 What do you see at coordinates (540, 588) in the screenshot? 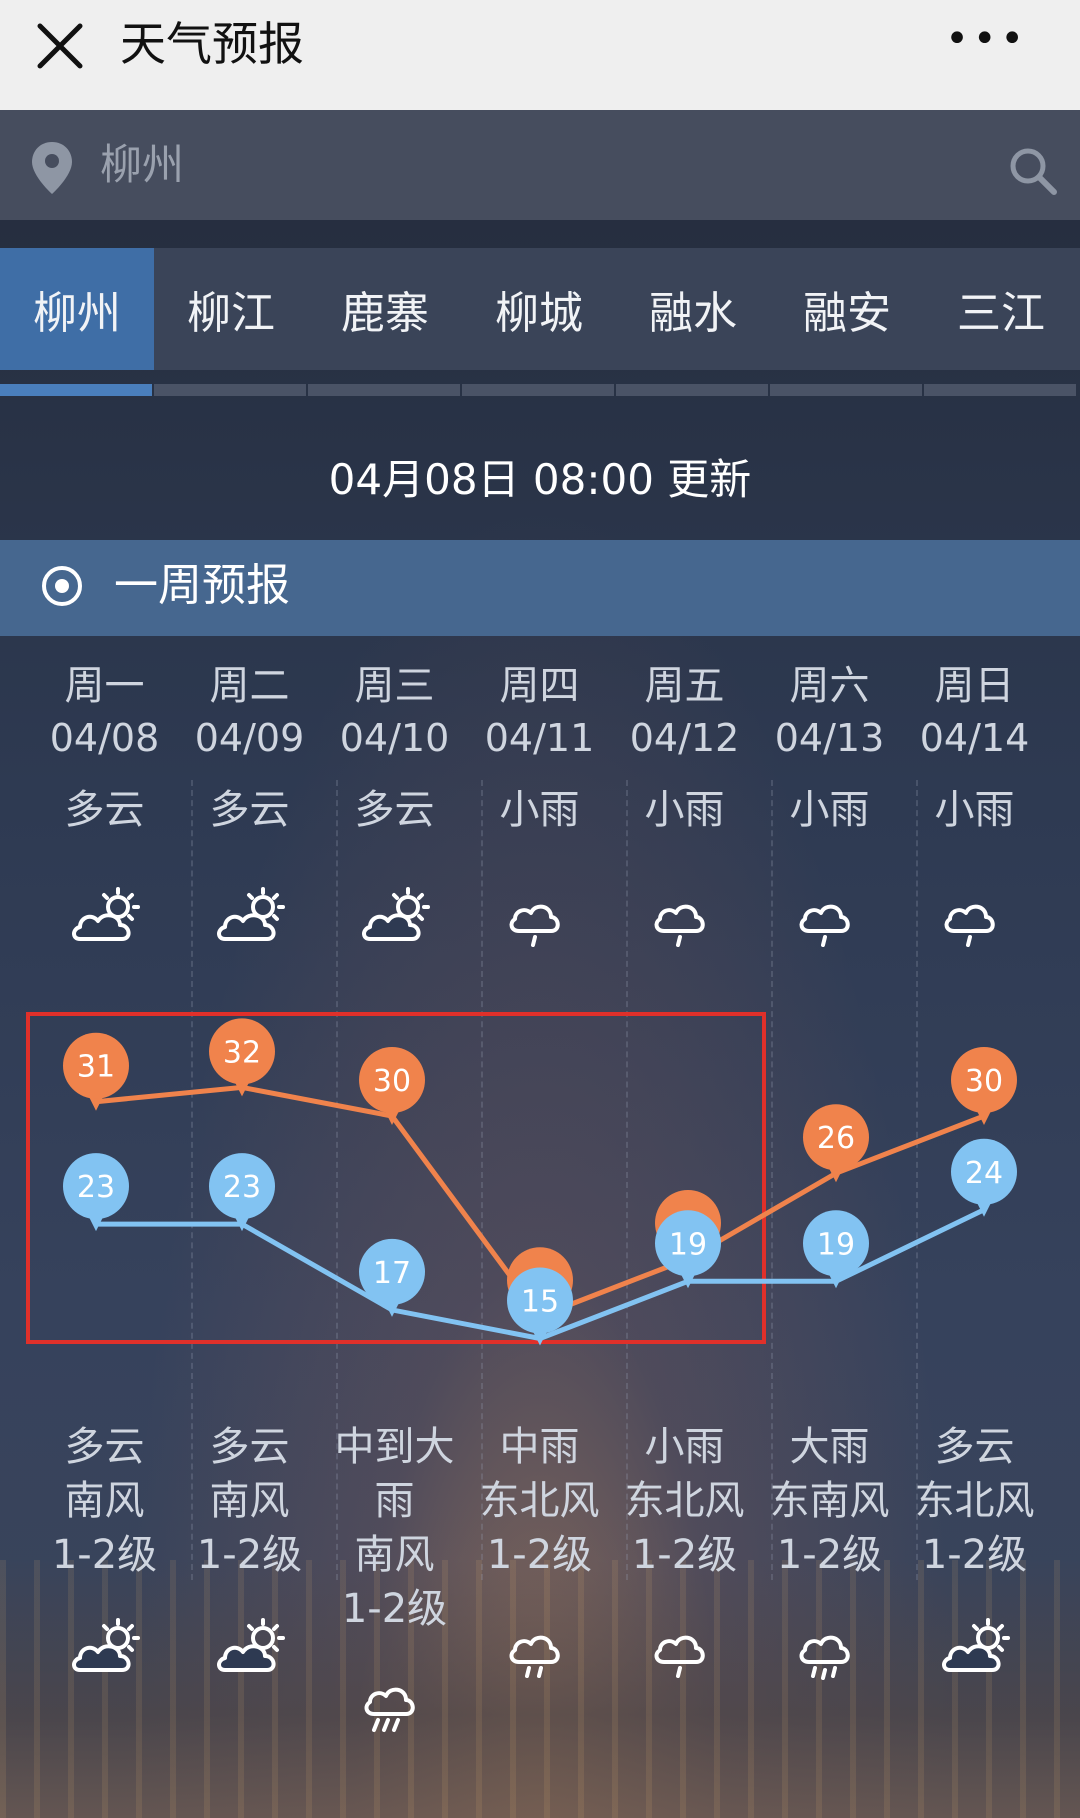
I see `weekly-forecast-header: 一周预报` at bounding box center [540, 588].